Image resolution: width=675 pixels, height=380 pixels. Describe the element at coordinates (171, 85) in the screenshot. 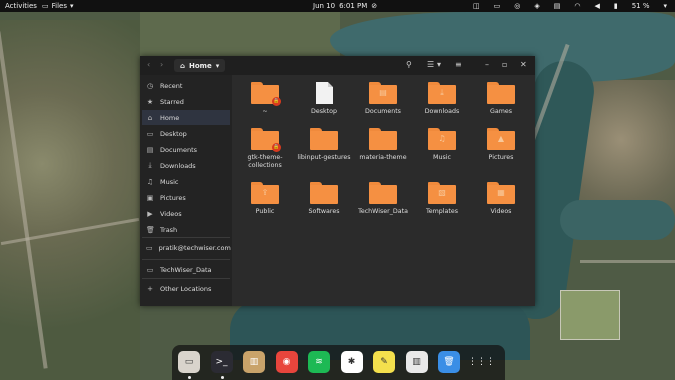

I see `sidebar-item-label: Recent` at that location.